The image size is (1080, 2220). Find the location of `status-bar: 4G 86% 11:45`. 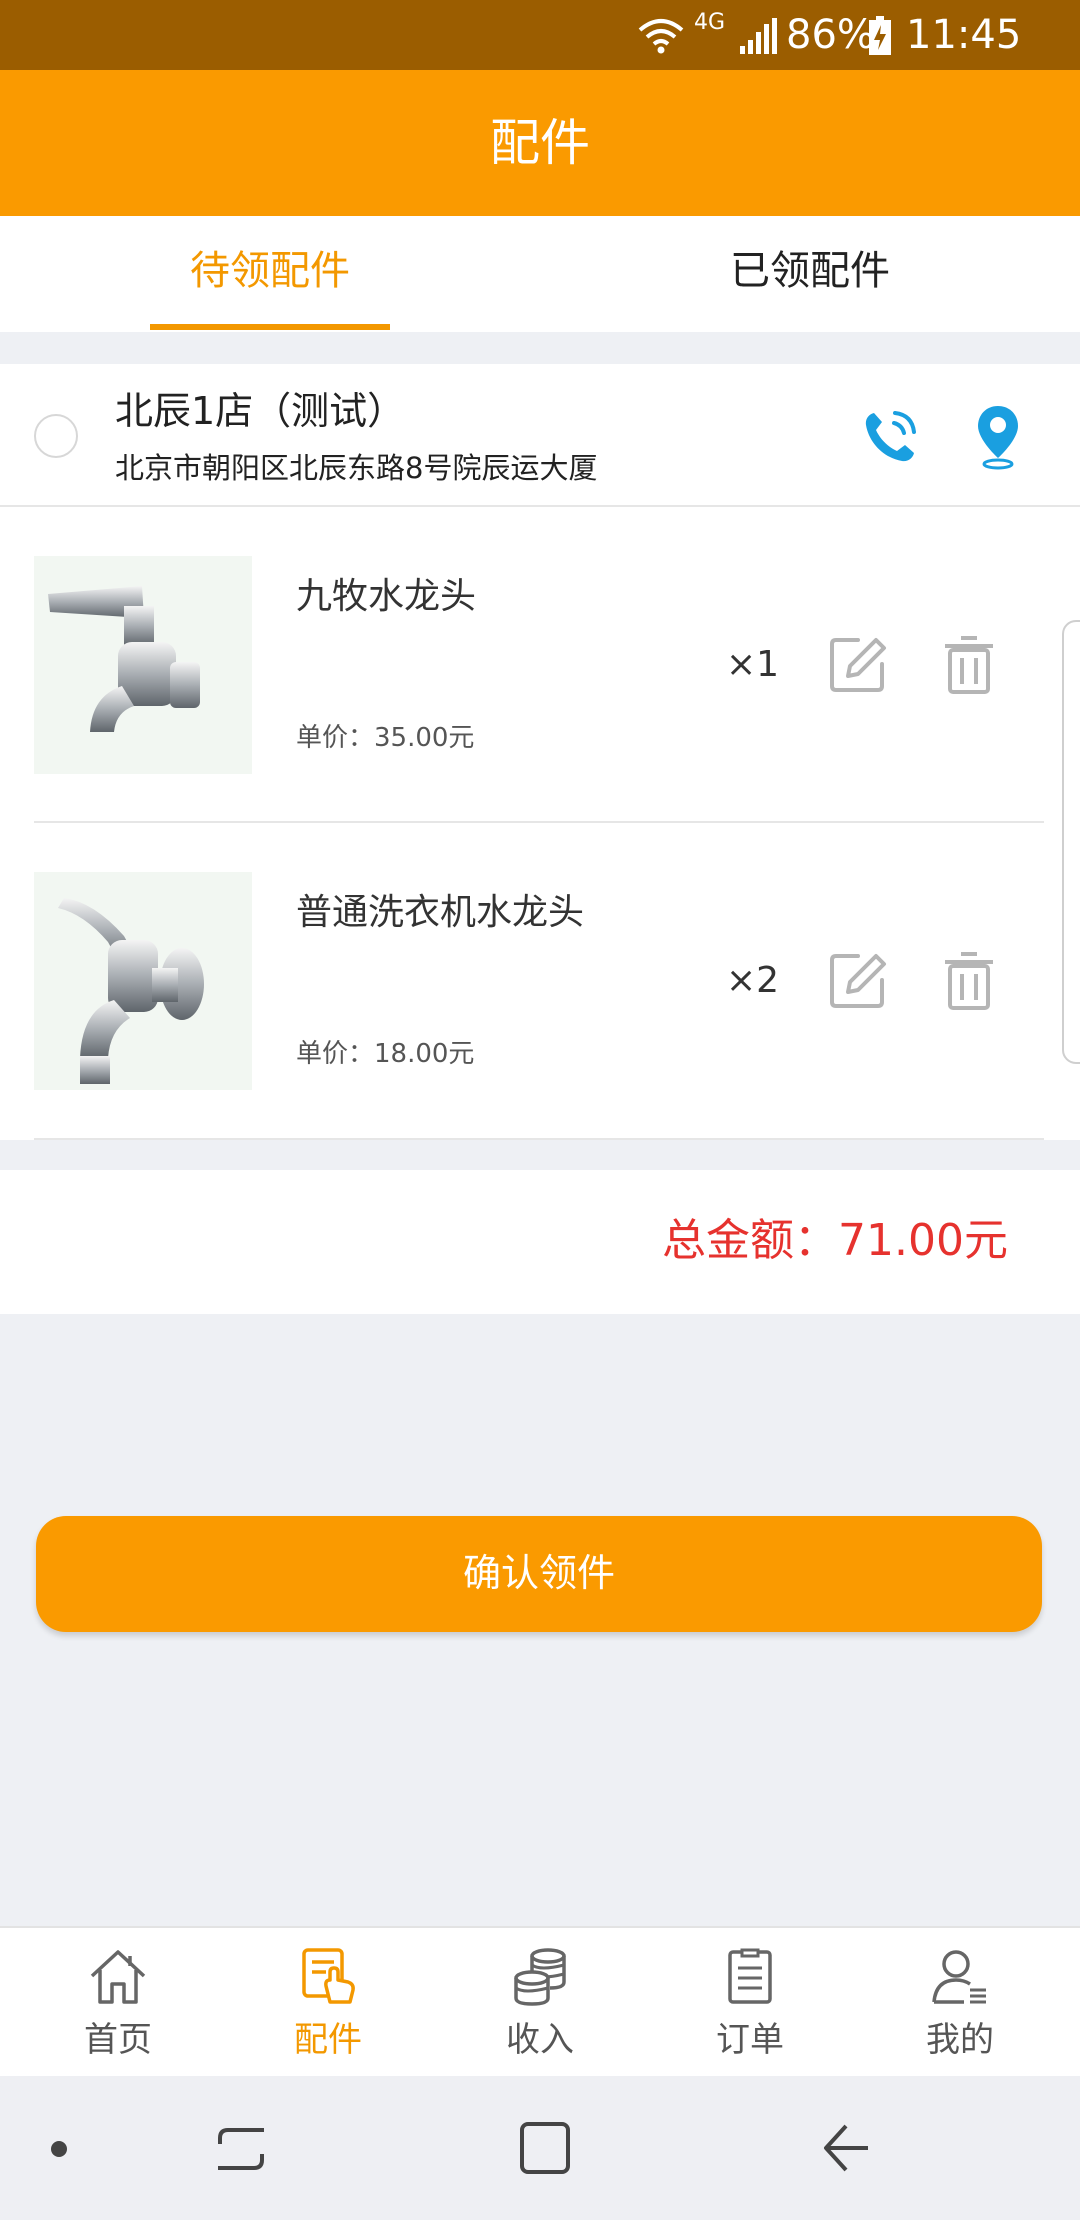

status-bar: 4G 86% 11:45 is located at coordinates (540, 35).